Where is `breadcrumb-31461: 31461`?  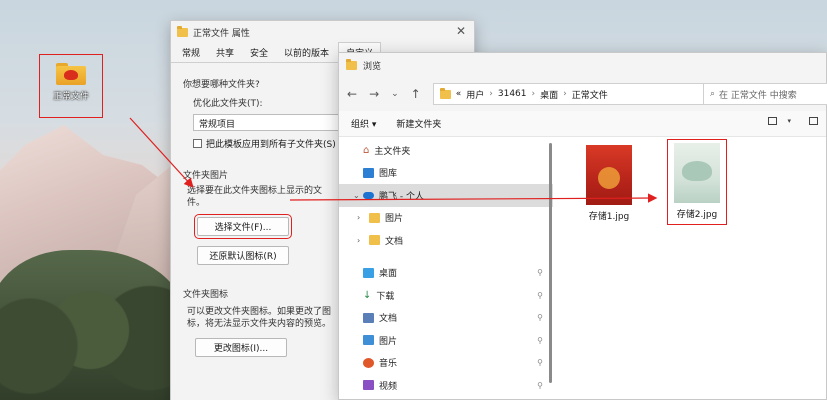
breadcrumb-31461: 31461 is located at coordinates (512, 94).